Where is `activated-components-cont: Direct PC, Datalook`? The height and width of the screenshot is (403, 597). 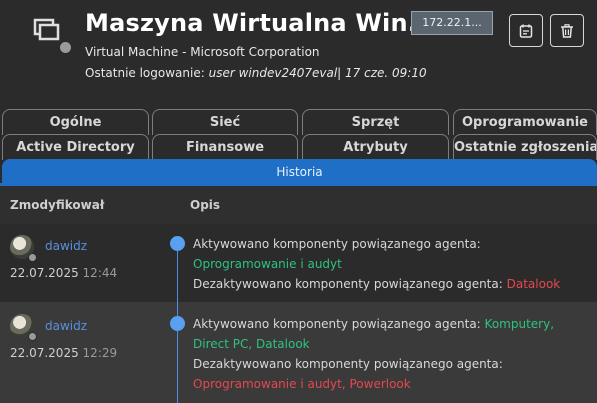
activated-components-cont: Direct PC, Datalook is located at coordinates (251, 344).